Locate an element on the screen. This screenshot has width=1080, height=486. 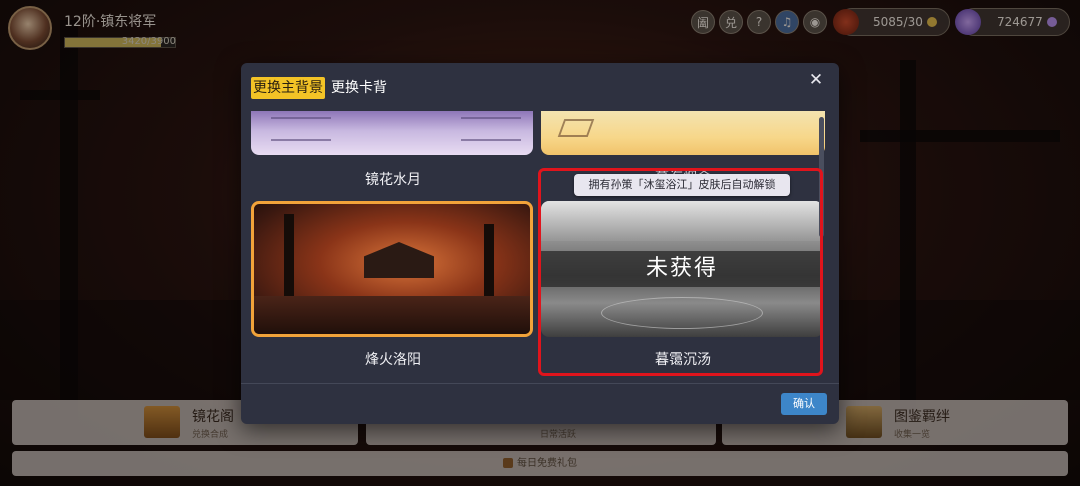
caption-fenghuoluoyang: 烽火洛阳 is located at coordinates (393, 360).